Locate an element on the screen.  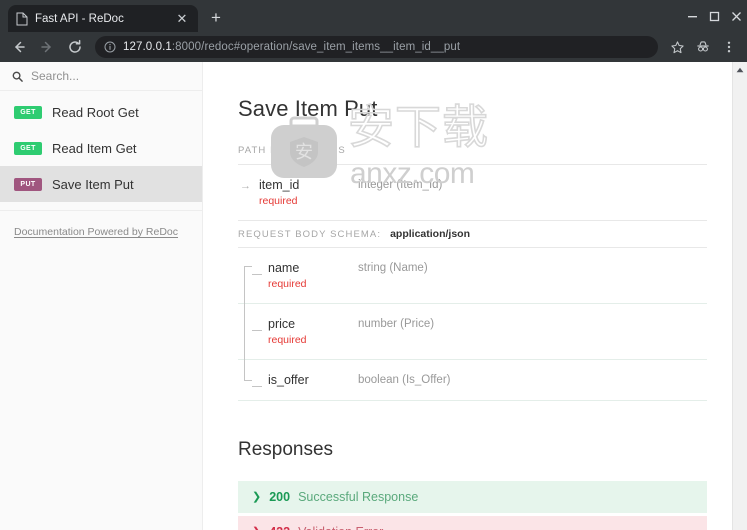
vertical-scrollbar is located at coordinates (739, 296).